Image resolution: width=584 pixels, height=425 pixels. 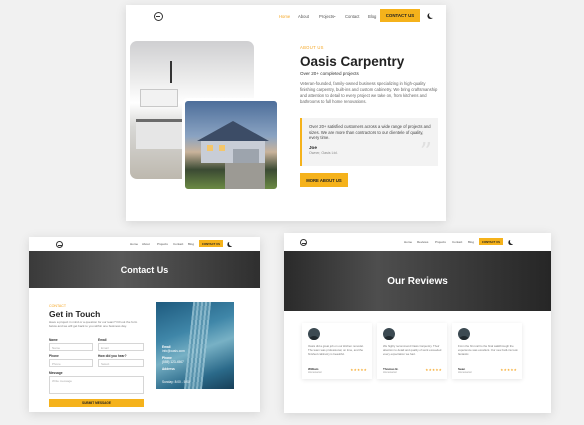 I want to click on phone-info-value: (555) 123-4567, so click(x=173, y=362).